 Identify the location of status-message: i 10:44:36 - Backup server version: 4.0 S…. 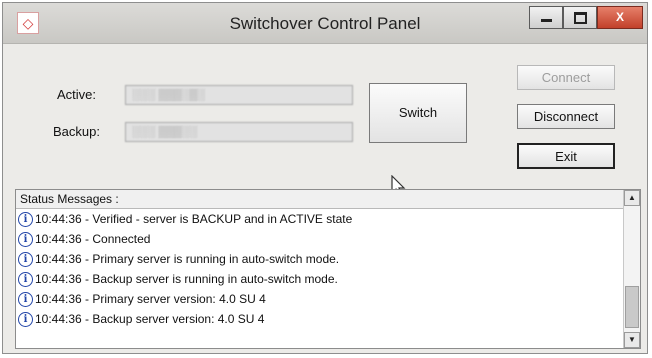
(328, 319).